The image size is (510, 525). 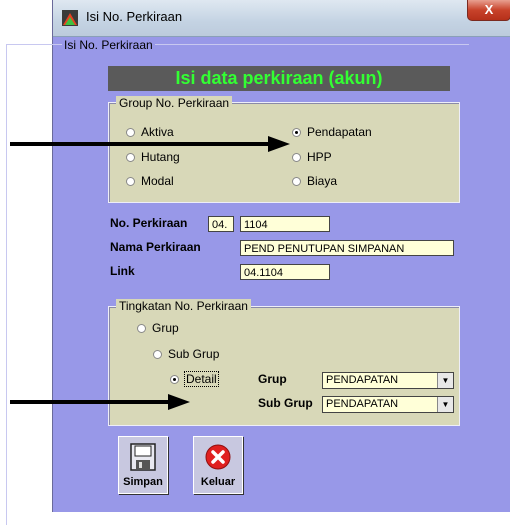 I want to click on arrow-to-pendapatan, so click(x=150, y=144).